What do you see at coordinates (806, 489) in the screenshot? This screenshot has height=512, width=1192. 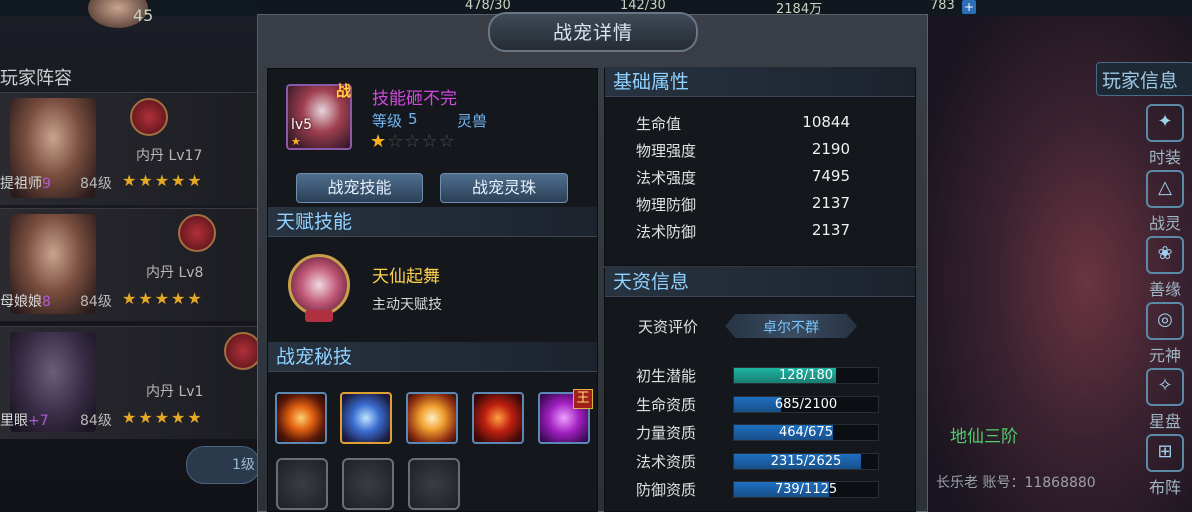 I see `aptitude-bar-value: 739/1125` at bounding box center [806, 489].